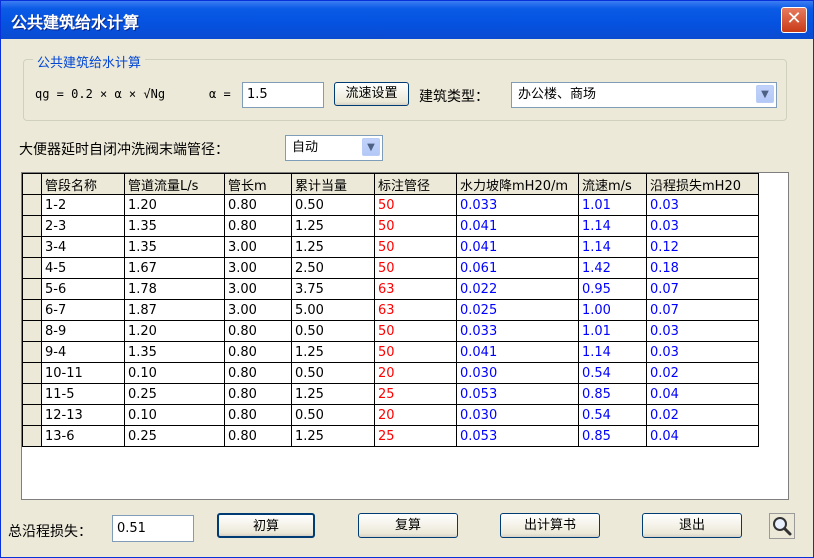 Image resolution: width=814 pixels, height=558 pixels. I want to click on table-cell: 3.75, so click(333, 289).